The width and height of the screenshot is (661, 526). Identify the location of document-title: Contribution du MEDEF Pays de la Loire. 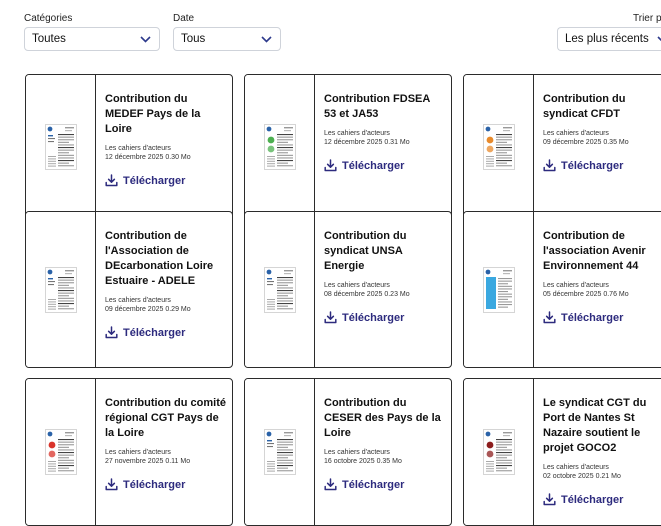
(165, 114).